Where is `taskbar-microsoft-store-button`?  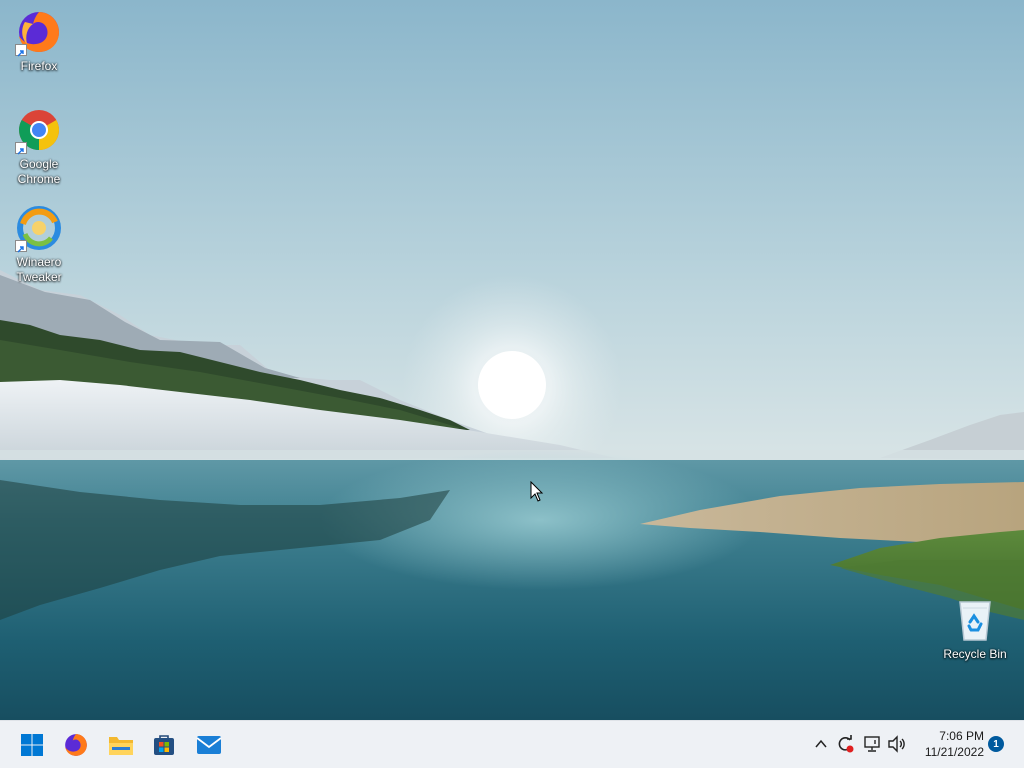 taskbar-microsoft-store-button is located at coordinates (164, 745).